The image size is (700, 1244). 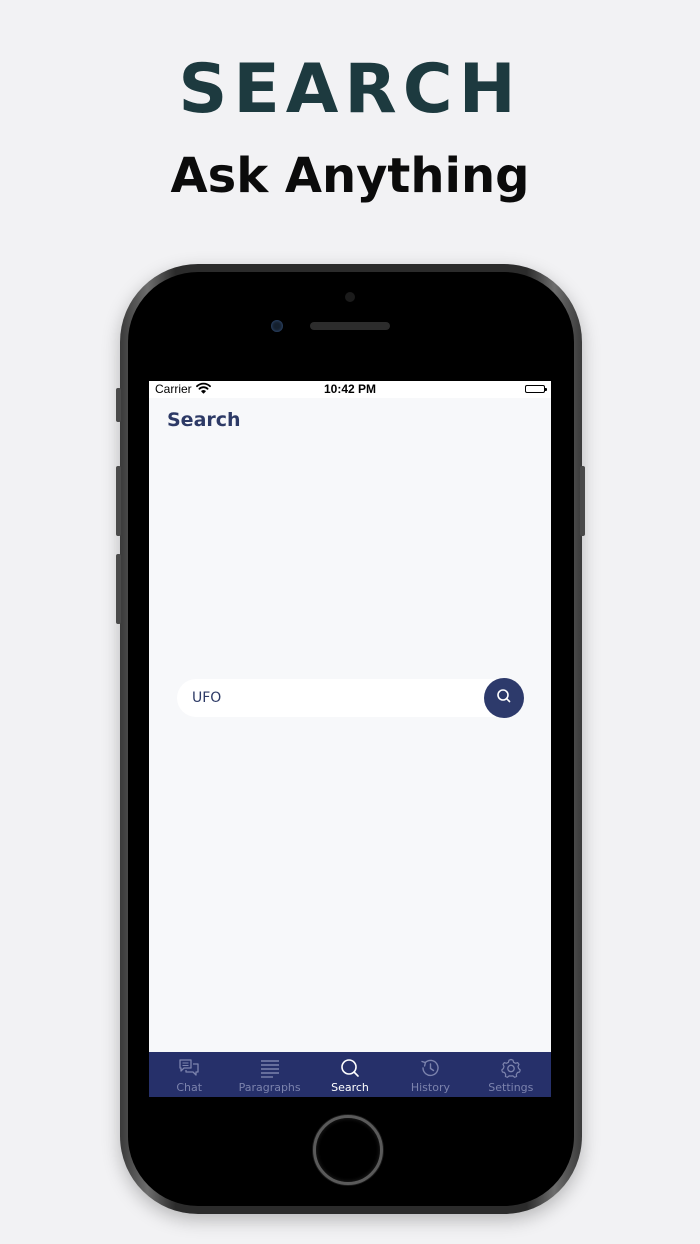 I want to click on status-bar: Carrier 10:42 PM, so click(x=350, y=389).